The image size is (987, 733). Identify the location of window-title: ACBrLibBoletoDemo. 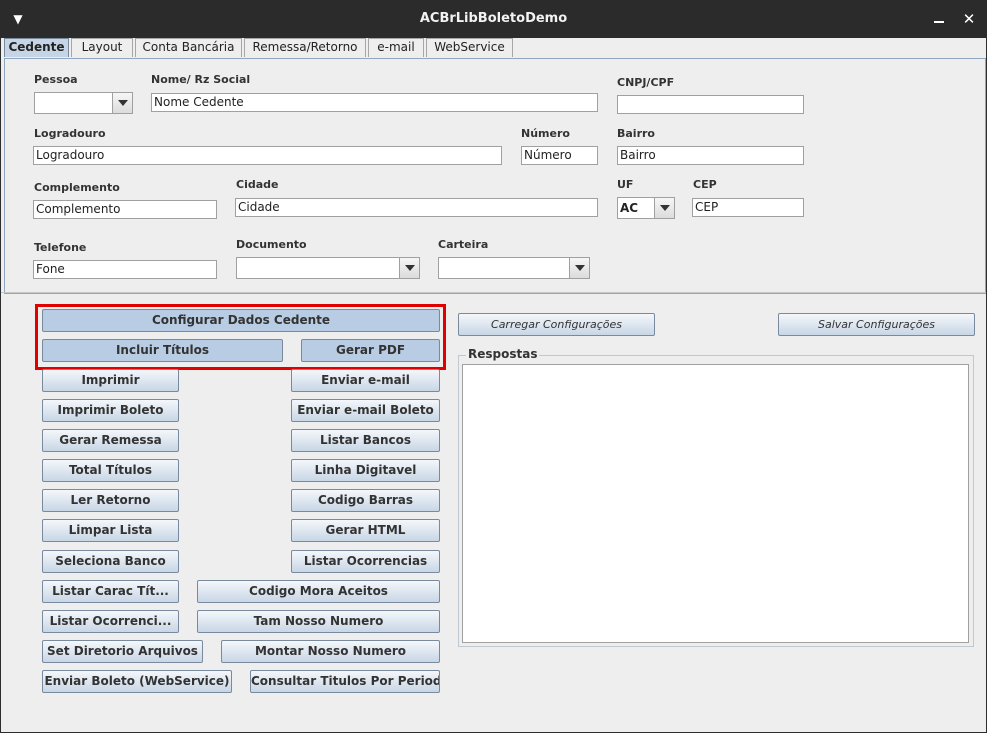
(493, 18).